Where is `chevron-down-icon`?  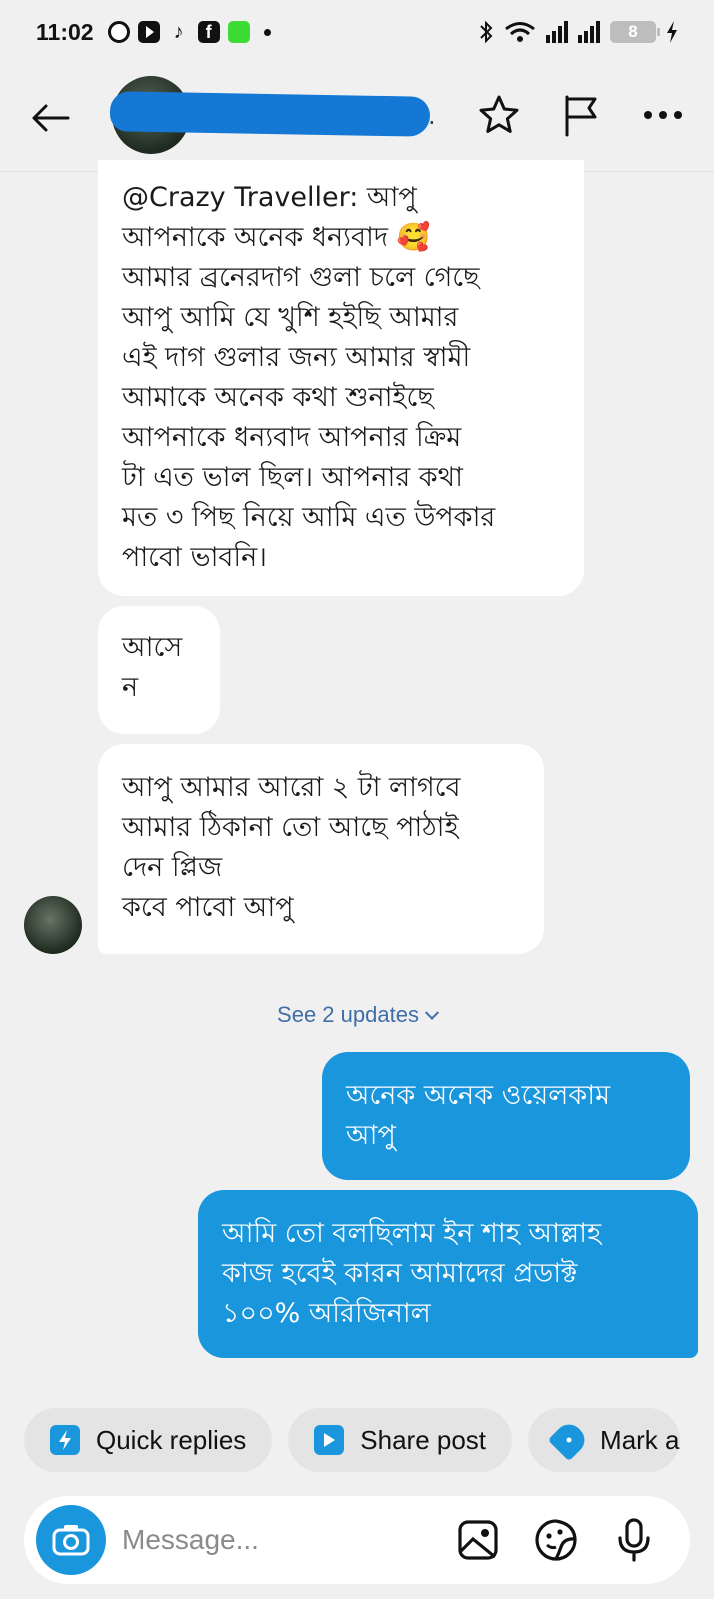
chevron-down-icon is located at coordinates (432, 1012).